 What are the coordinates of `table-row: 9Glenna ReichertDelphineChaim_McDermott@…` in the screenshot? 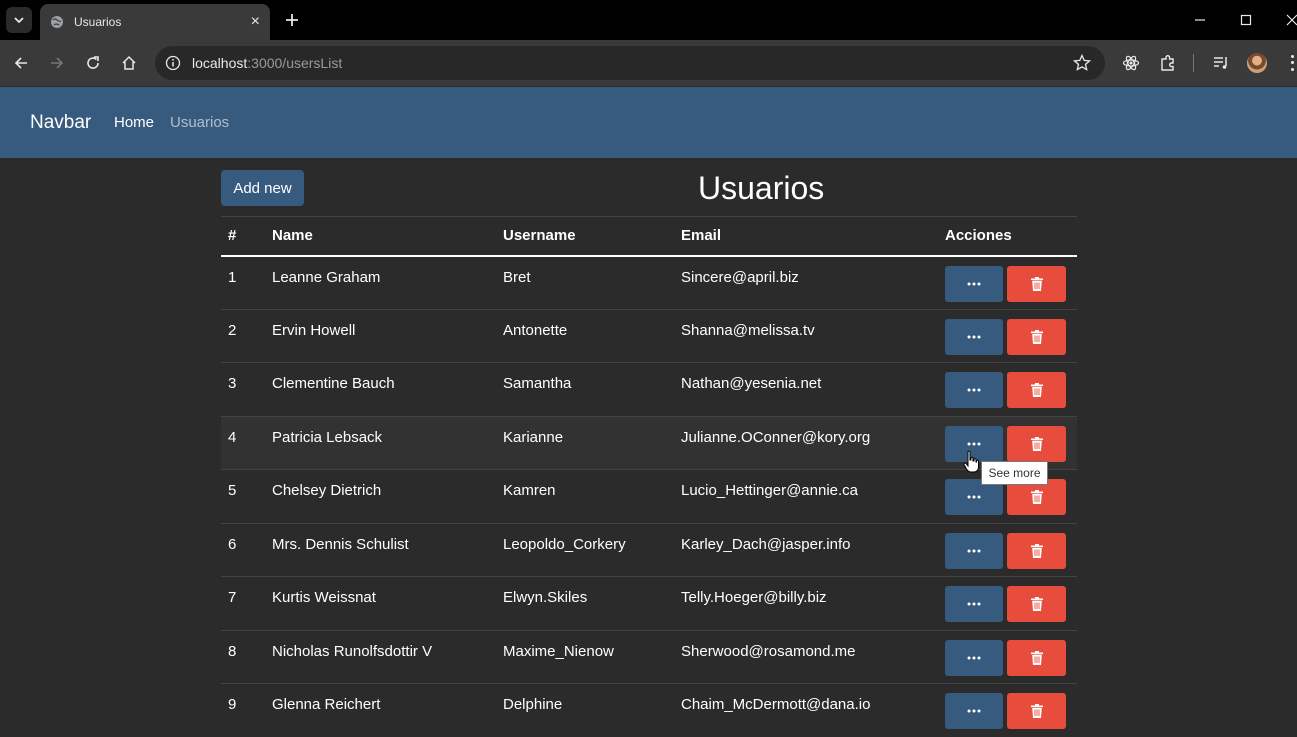 It's located at (649, 710).